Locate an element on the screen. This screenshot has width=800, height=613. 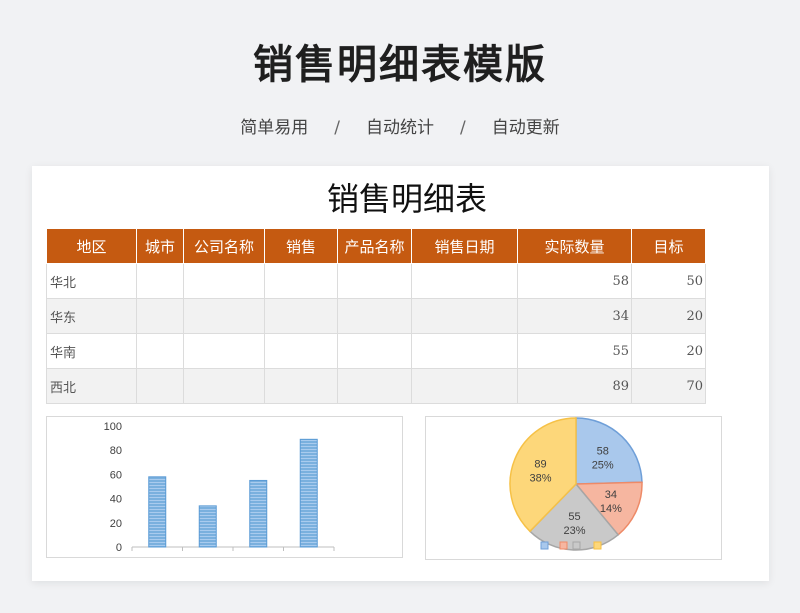
y-tick-label: 0 is located at coordinates (119, 548).